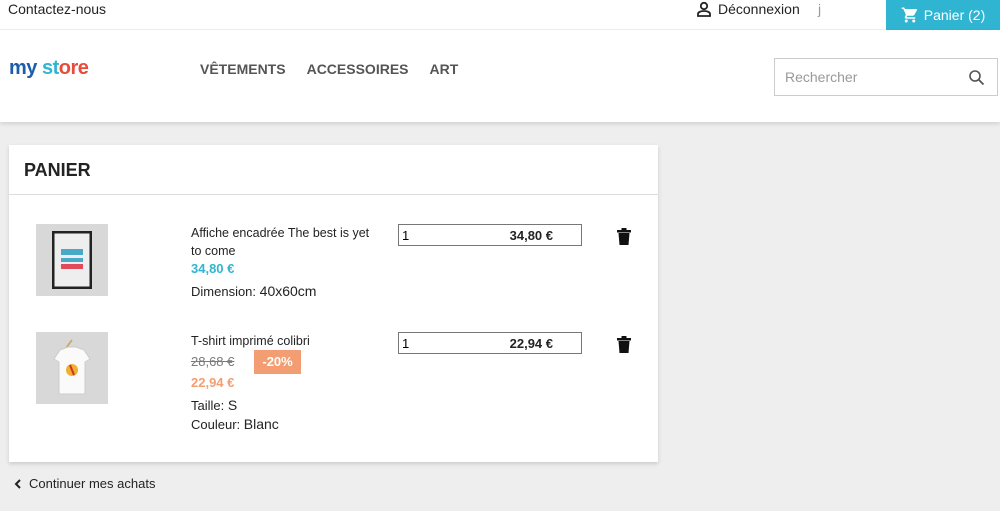 Image resolution: width=1000 pixels, height=511 pixels. Describe the element at coordinates (216, 424) in the screenshot. I see `attr-label: Couleur:` at that location.